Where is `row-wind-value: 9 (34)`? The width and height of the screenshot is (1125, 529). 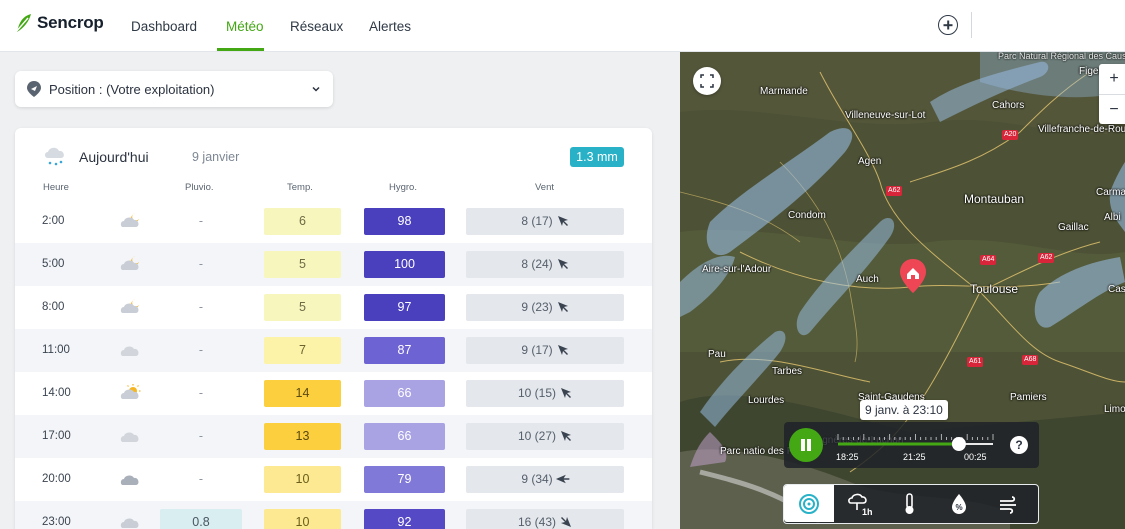
row-wind-value: 9 (34) is located at coordinates (537, 479).